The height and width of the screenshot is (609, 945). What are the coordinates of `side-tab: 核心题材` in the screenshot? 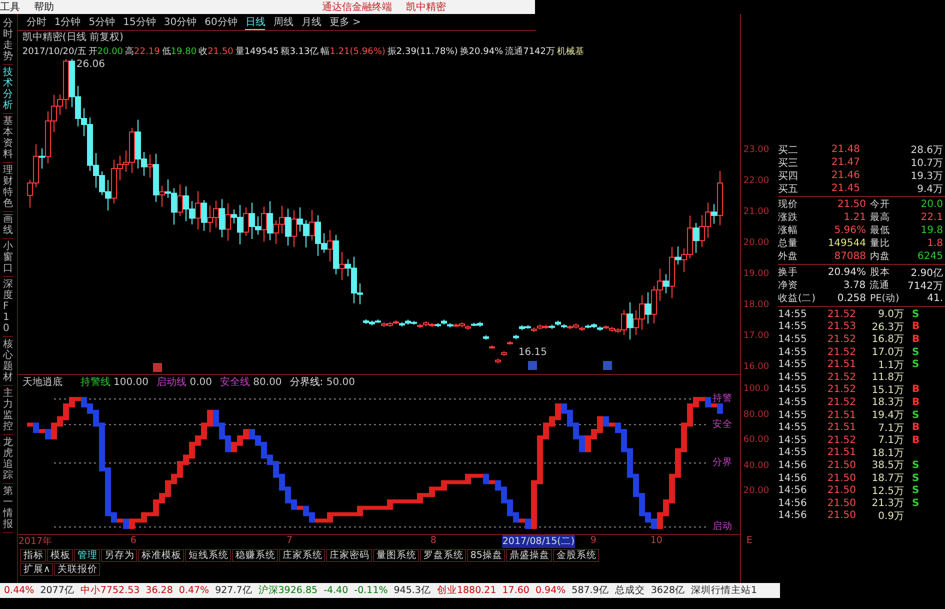 It's located at (8, 362).